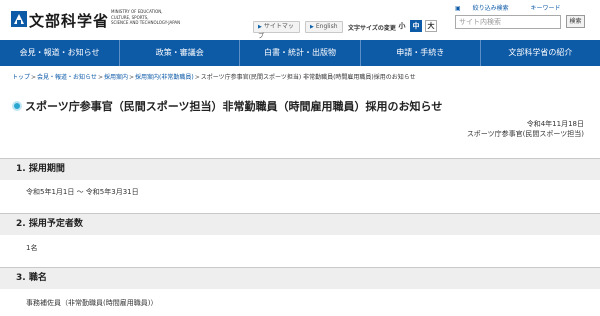 The height and width of the screenshot is (316, 600). I want to click on font-size-medium-button: 中, so click(416, 26).